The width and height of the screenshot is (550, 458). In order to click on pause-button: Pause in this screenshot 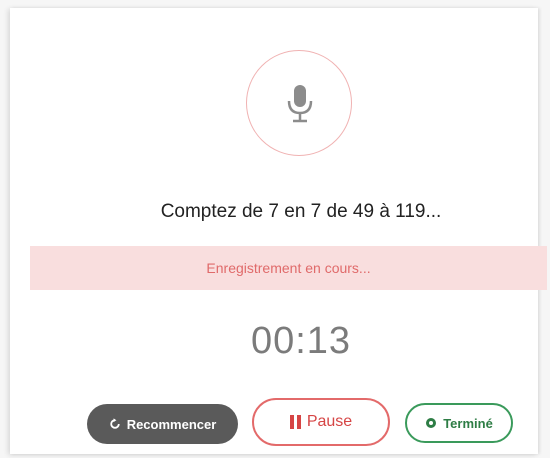, I will do `click(321, 422)`.